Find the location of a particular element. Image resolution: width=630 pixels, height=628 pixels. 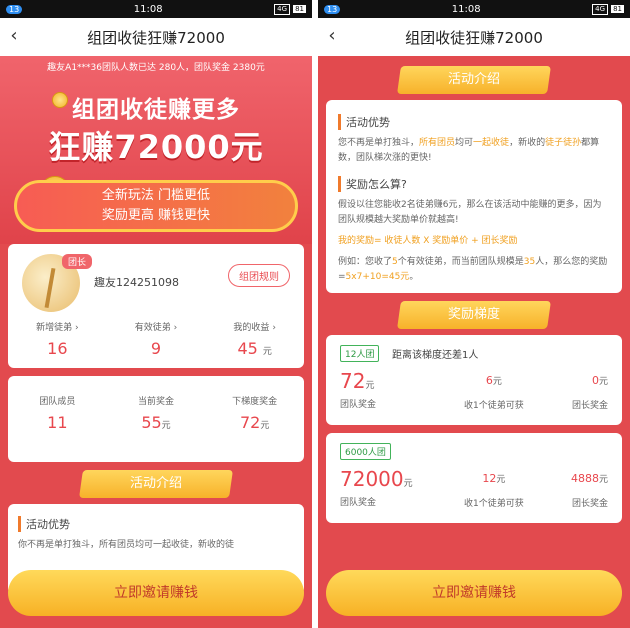

stat-value: 9 is located at coordinates (156, 348).